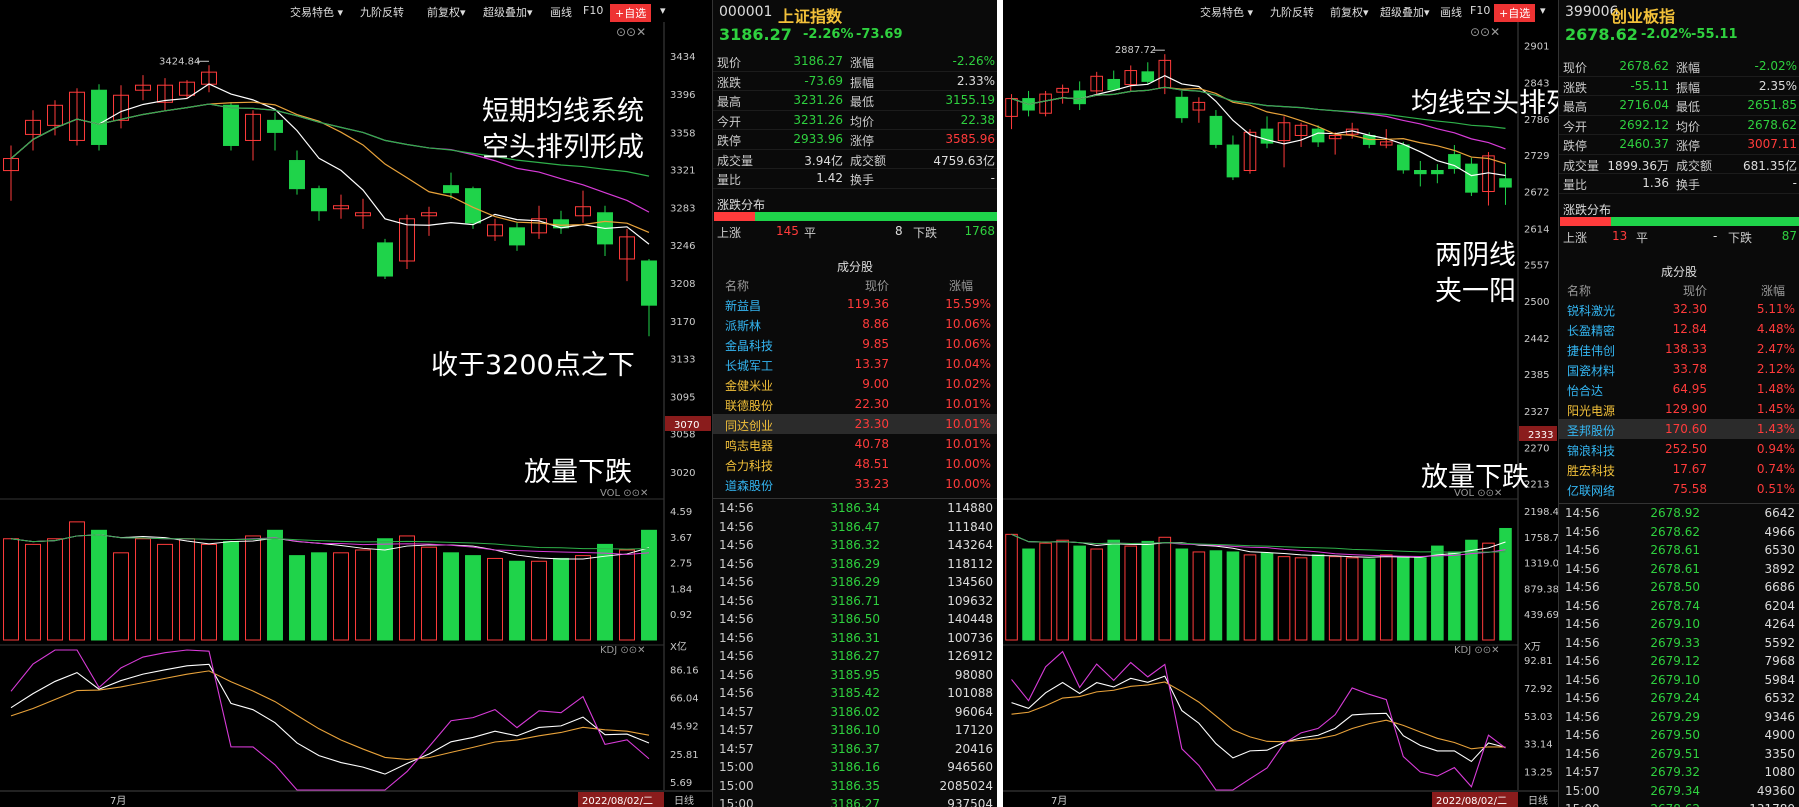 The height and width of the screenshot is (807, 1799). I want to click on column-header: 现价, so click(876, 286).